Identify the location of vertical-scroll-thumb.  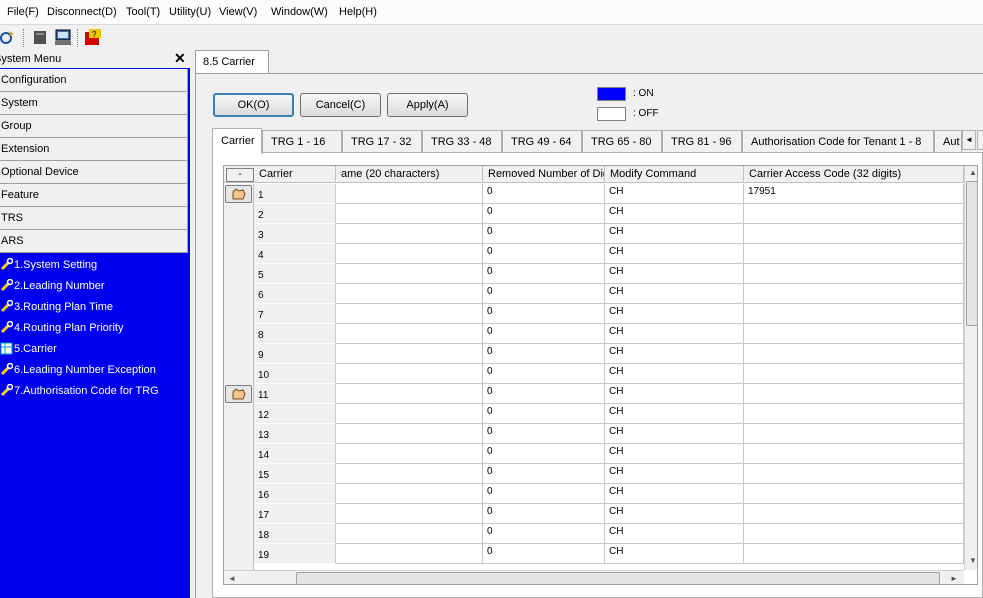
(971, 253).